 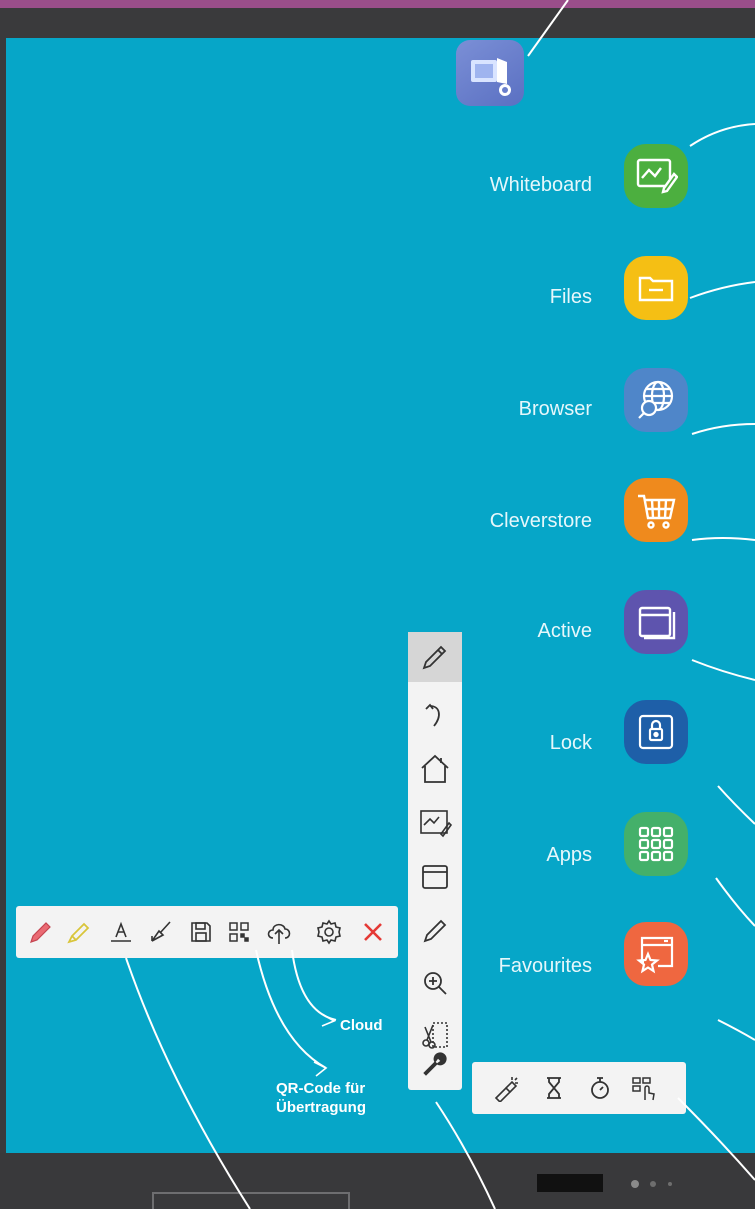 I want to click on stopwatch-button, so click(x=600, y=1088).